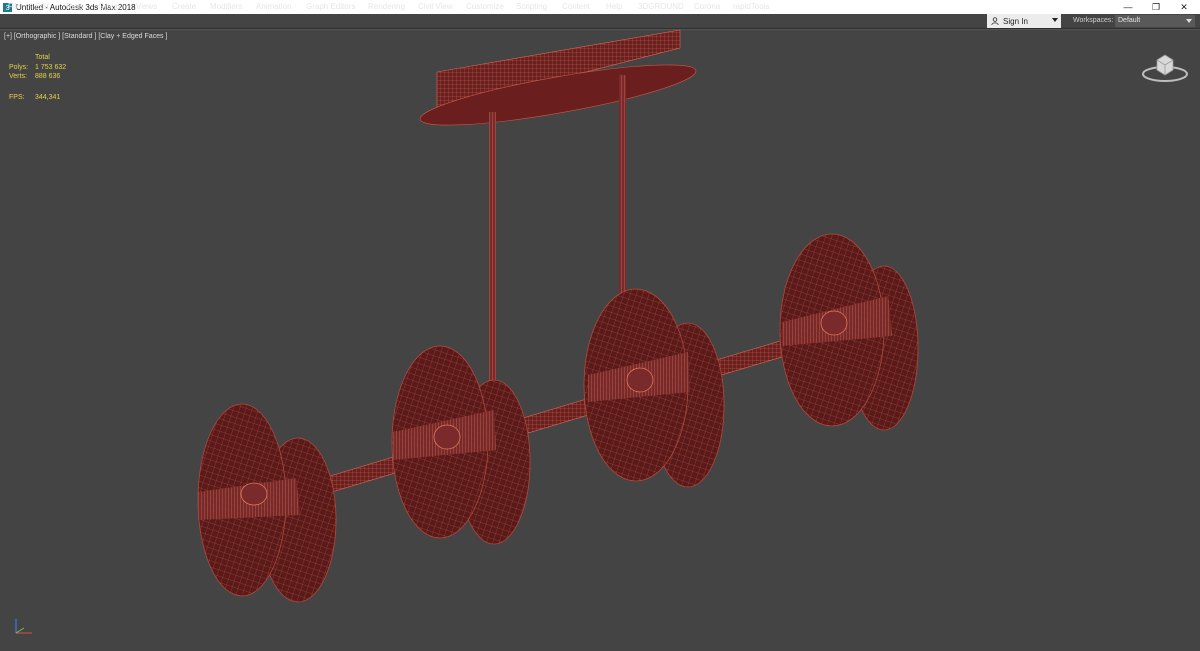  What do you see at coordinates (17, 97) in the screenshot?
I see `stats-fps-label: FPS:` at bounding box center [17, 97].